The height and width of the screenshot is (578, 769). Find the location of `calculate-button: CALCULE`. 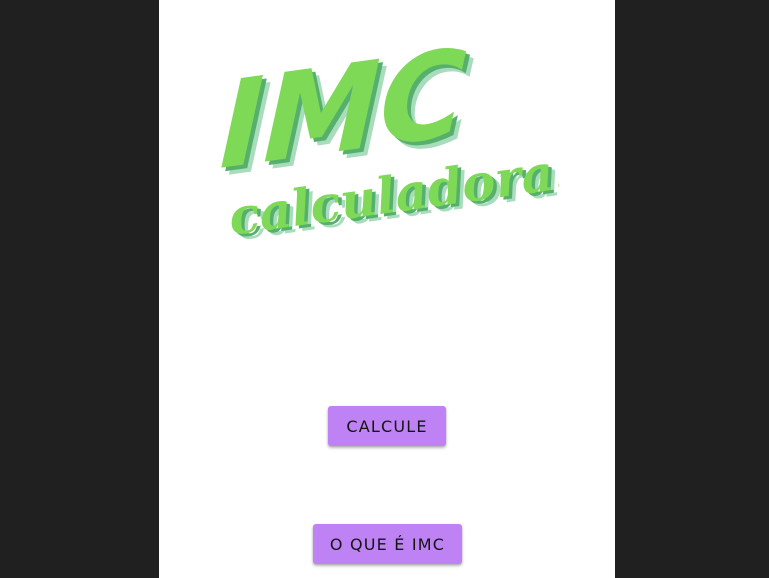

calculate-button: CALCULE is located at coordinates (387, 426).